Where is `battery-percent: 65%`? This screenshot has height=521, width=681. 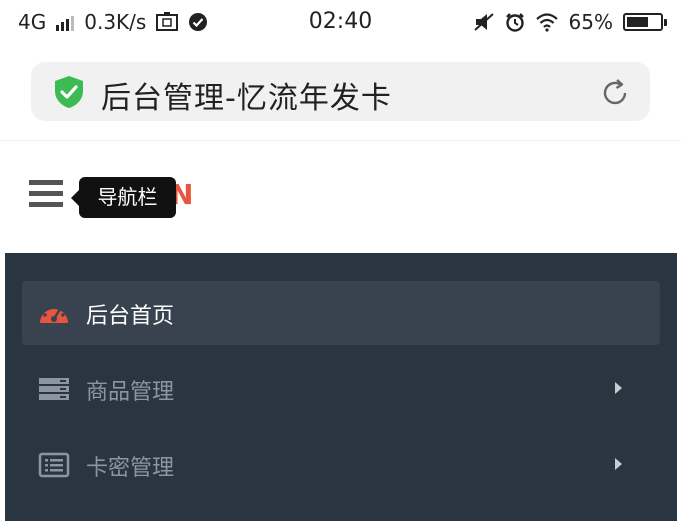 battery-percent: 65% is located at coordinates (590, 22).